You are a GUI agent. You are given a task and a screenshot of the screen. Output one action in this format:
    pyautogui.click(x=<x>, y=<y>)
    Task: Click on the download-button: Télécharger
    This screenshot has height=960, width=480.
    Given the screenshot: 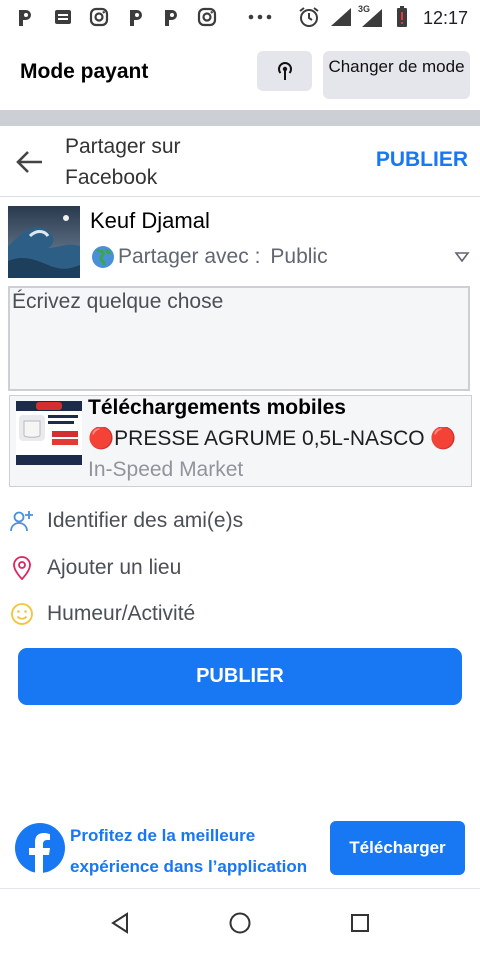 What is the action you would take?
    pyautogui.click(x=397, y=848)
    